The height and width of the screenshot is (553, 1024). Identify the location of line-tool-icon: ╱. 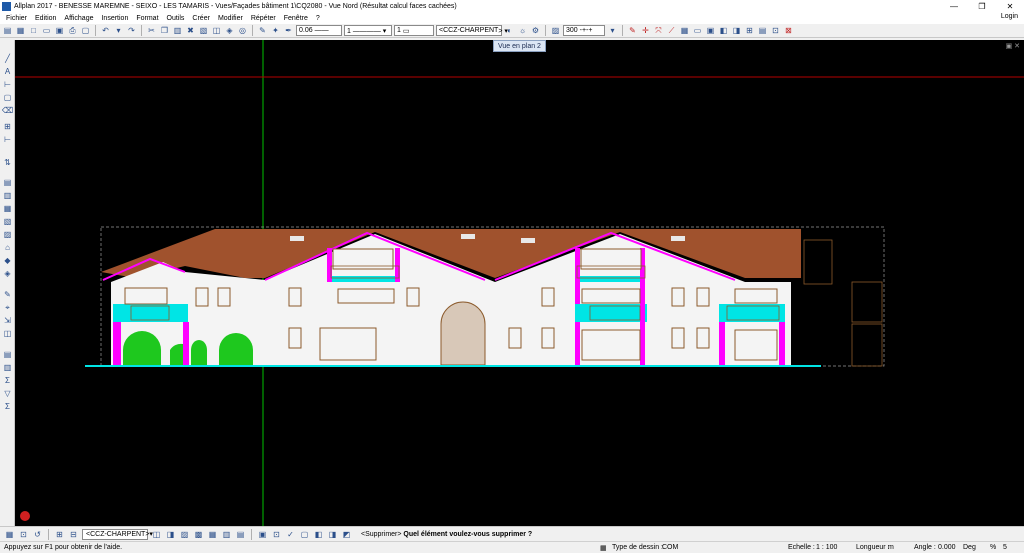
(7, 58).